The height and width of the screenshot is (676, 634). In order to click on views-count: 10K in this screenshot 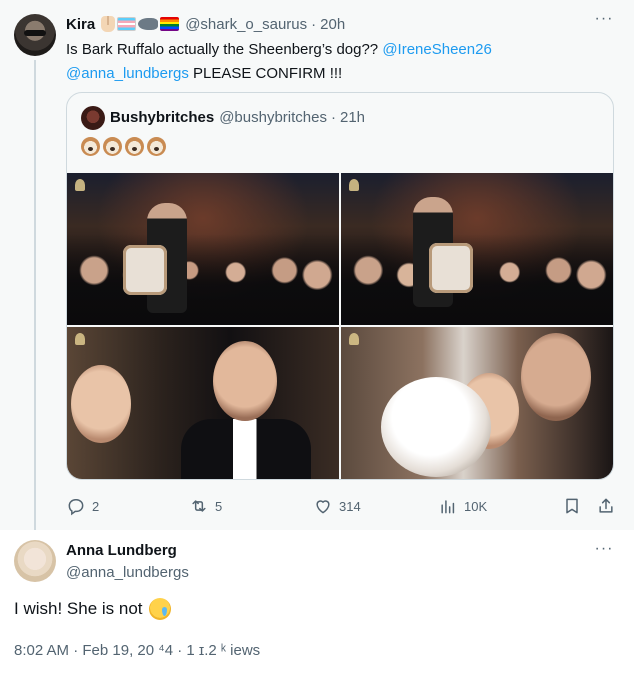, I will do `click(476, 506)`.